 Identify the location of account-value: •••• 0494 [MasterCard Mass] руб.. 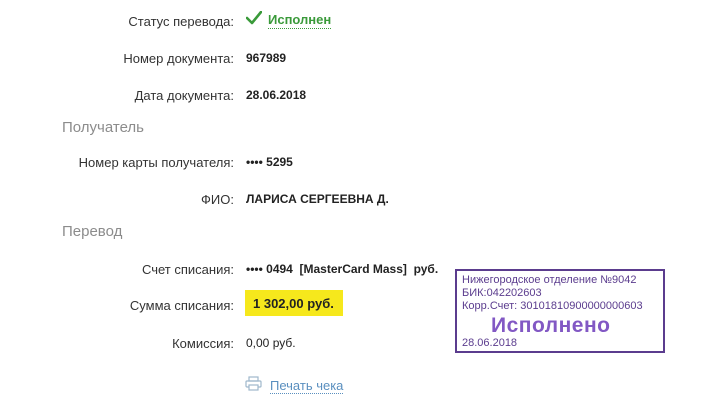
(342, 269).